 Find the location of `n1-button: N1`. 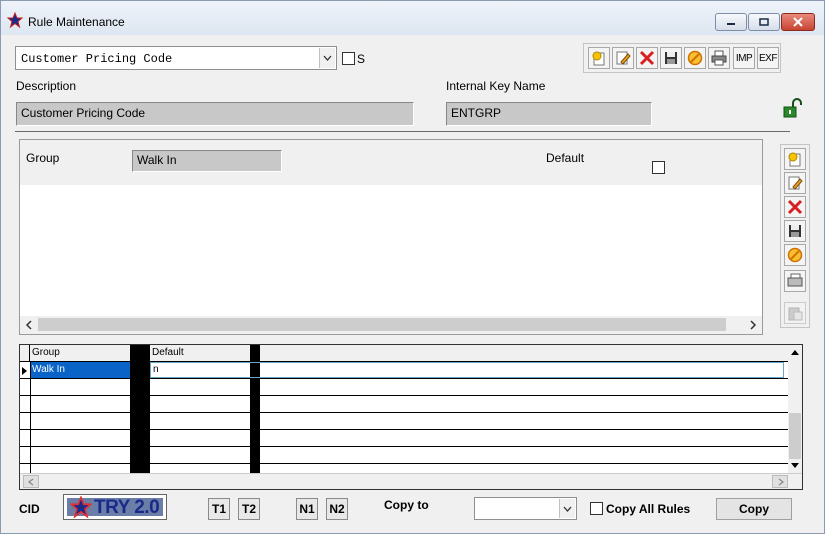

n1-button: N1 is located at coordinates (307, 509).